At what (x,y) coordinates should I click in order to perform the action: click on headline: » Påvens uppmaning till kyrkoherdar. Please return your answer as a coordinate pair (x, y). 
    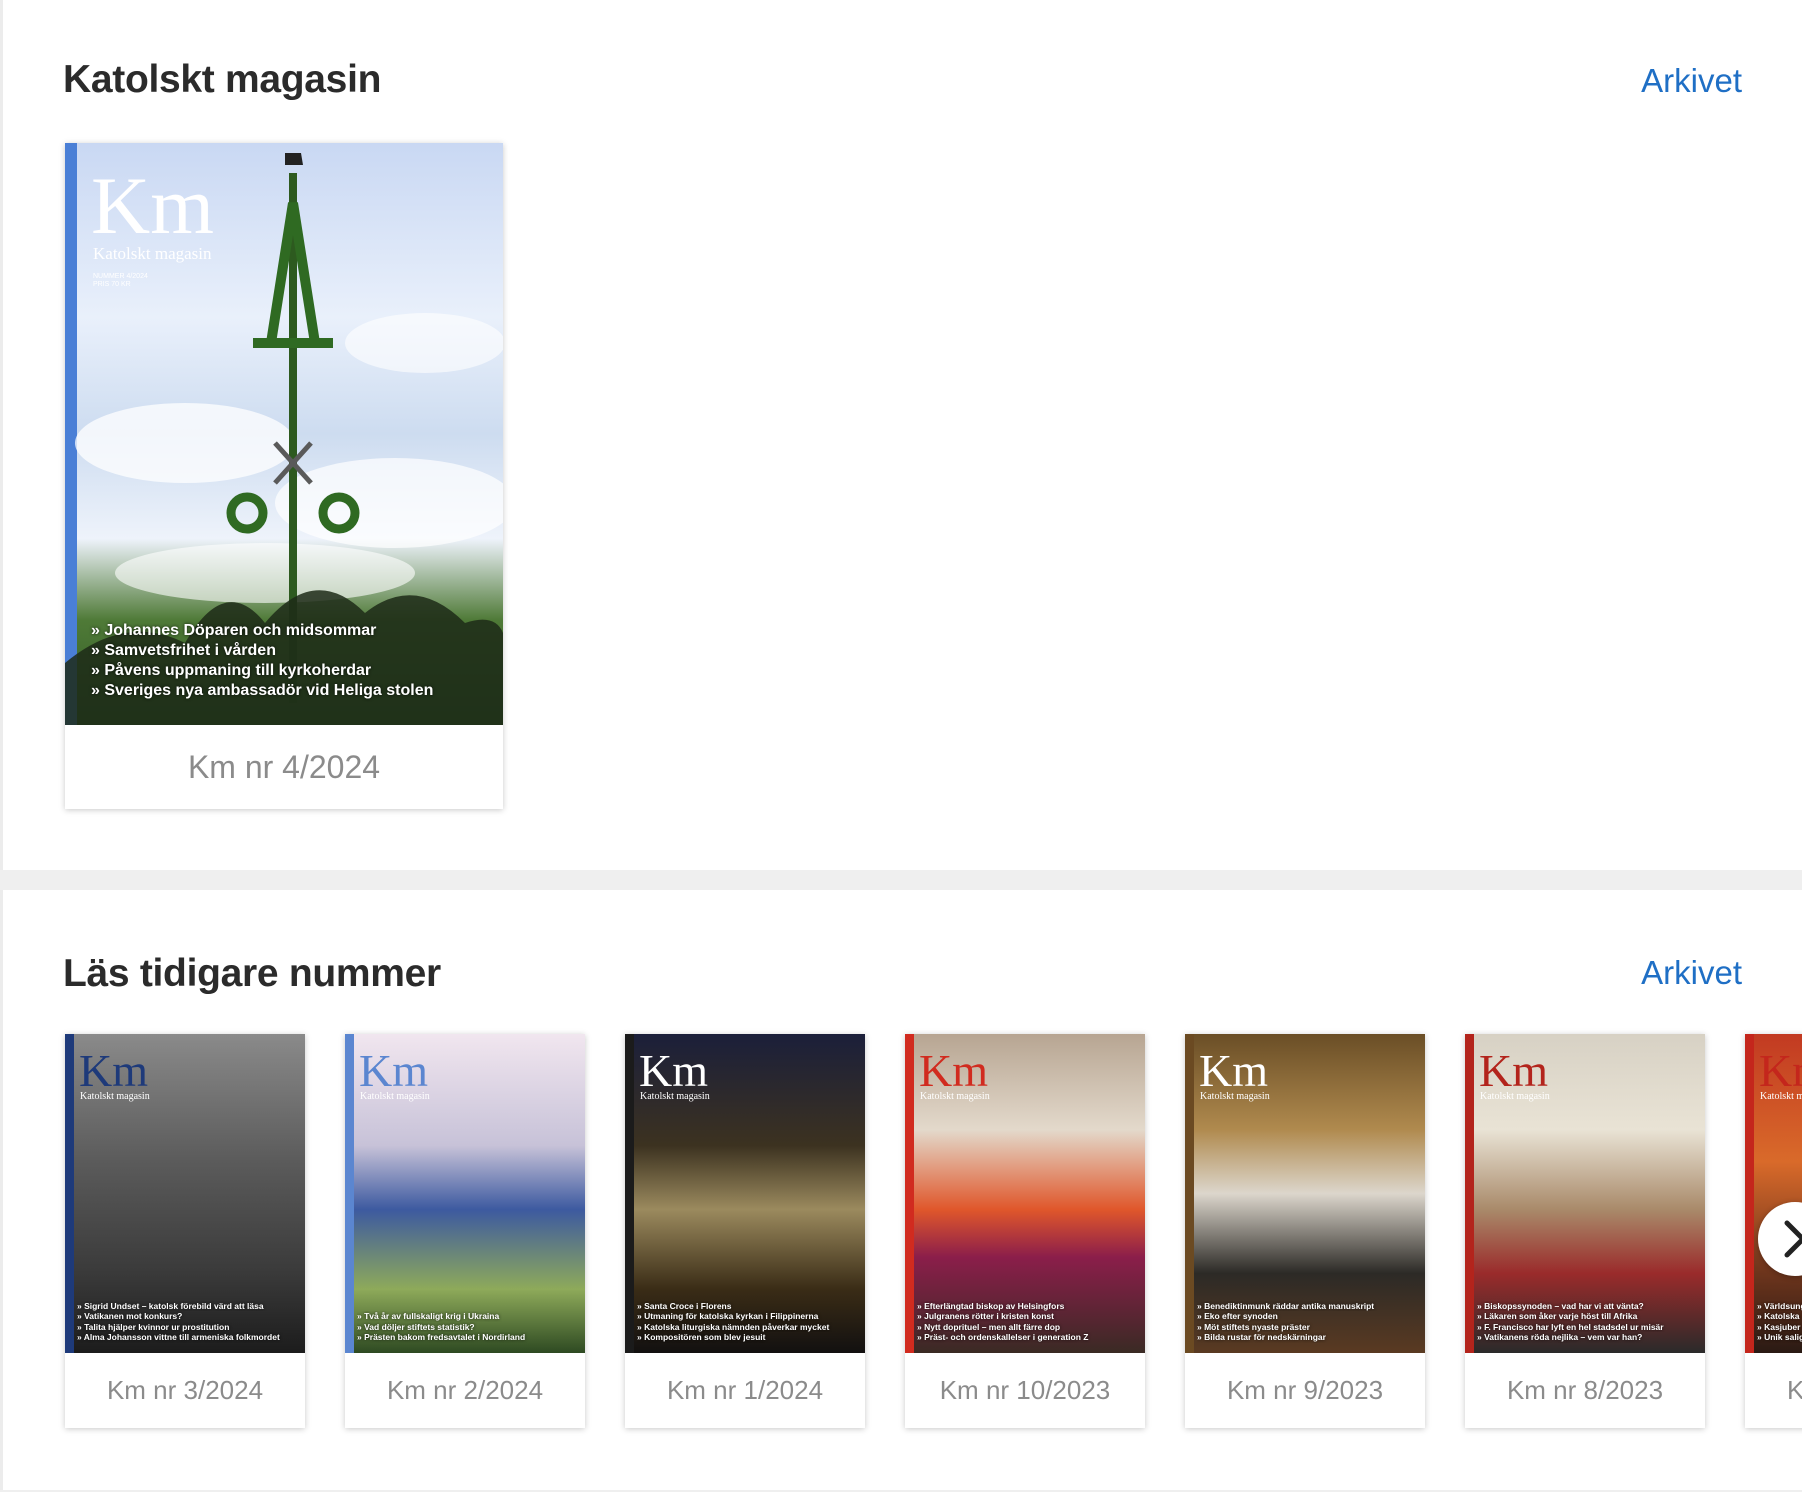
    Looking at the image, I should click on (231, 670).